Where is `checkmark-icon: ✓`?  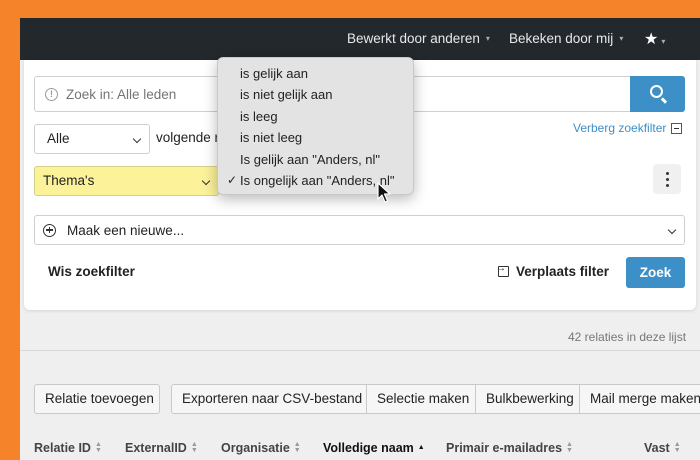 checkmark-icon: ✓ is located at coordinates (232, 179).